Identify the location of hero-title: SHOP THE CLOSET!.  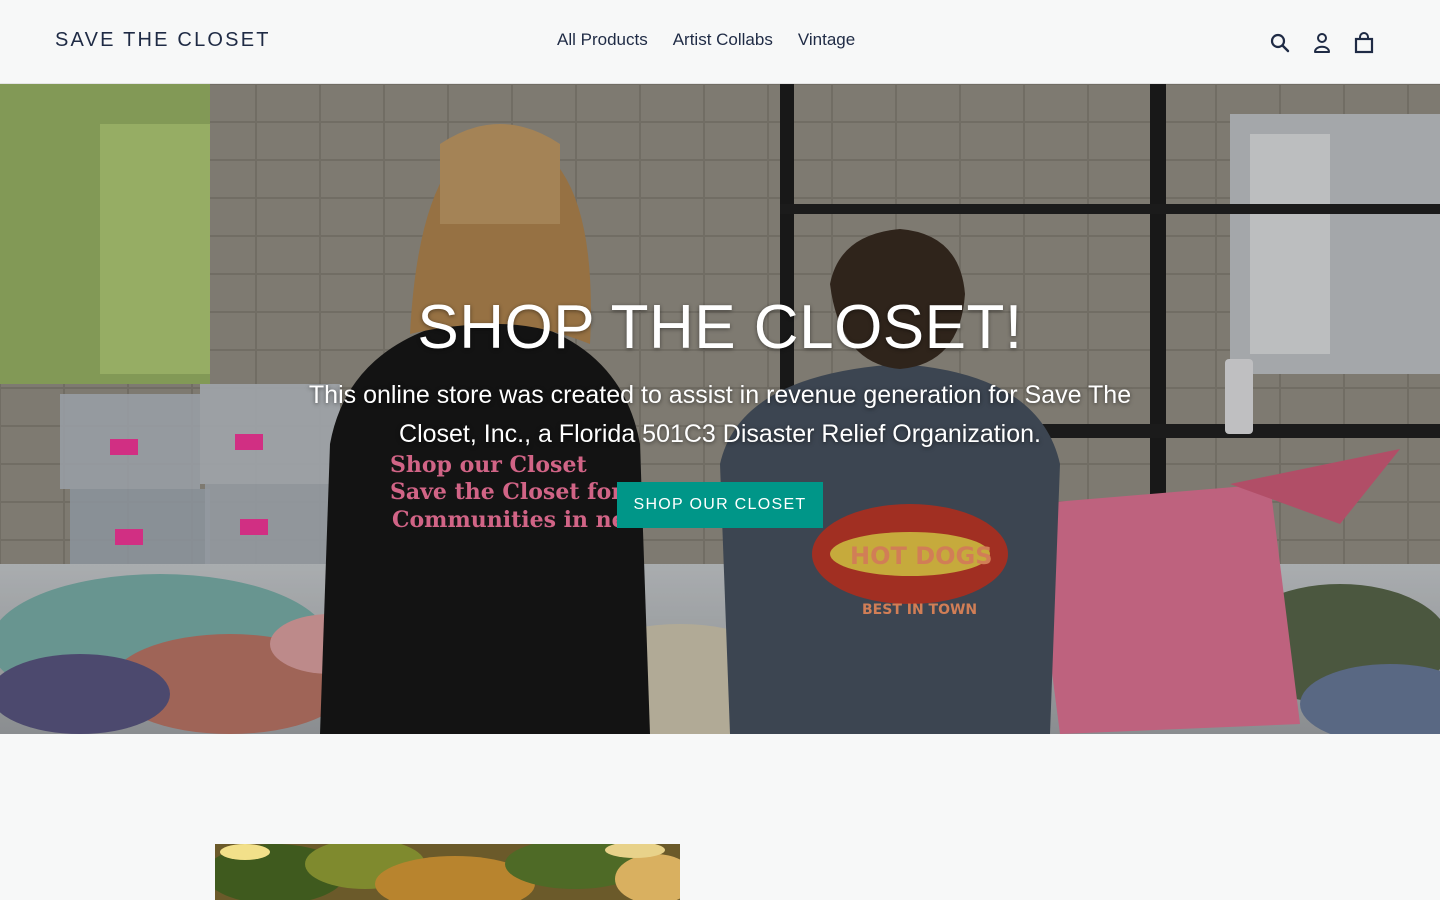
(720, 327).